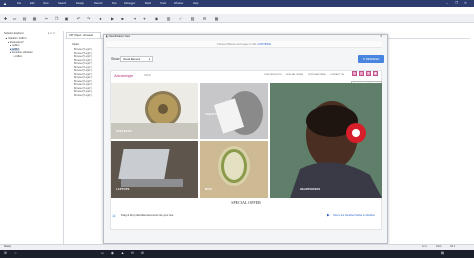  Describe the element at coordinates (132, 253) in the screenshot. I see `mail-icon: ✉` at that location.